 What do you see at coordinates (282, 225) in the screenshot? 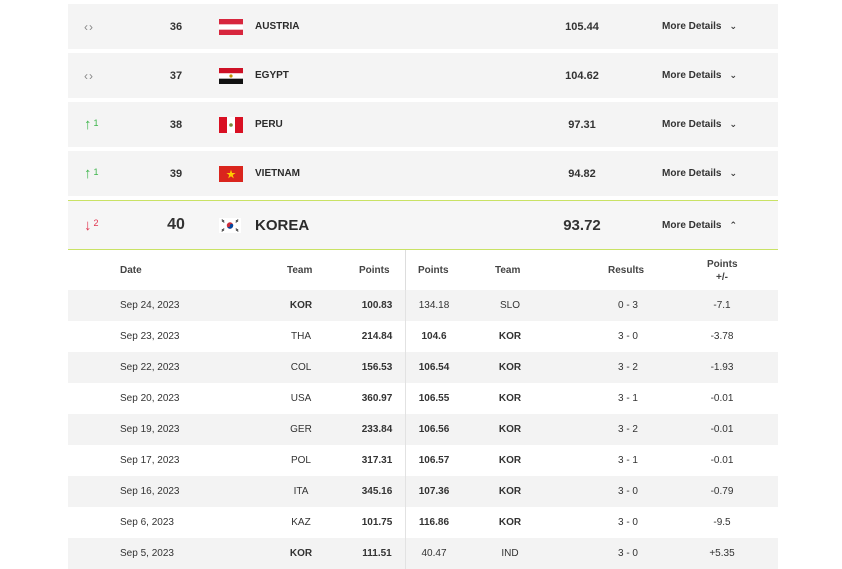
I see `country-name: KOREA` at bounding box center [282, 225].